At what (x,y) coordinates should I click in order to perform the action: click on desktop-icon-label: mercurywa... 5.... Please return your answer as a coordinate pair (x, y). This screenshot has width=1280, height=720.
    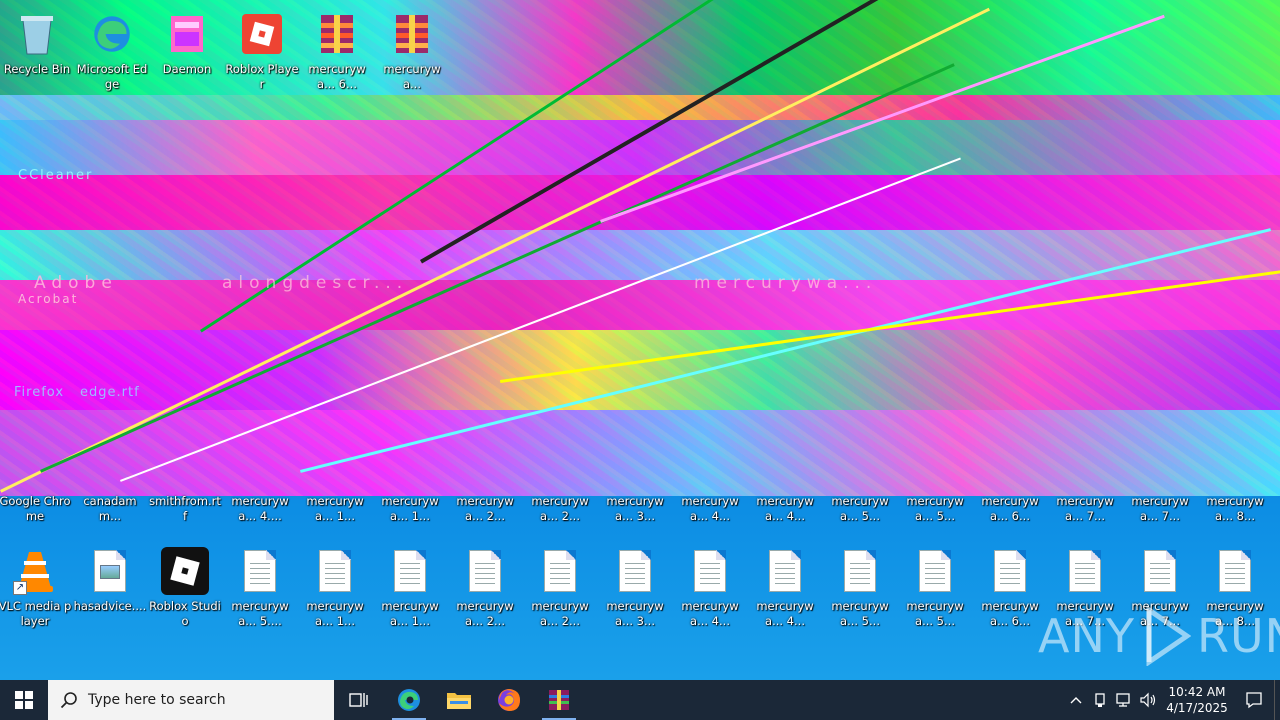
    Looking at the image, I should click on (935, 613).